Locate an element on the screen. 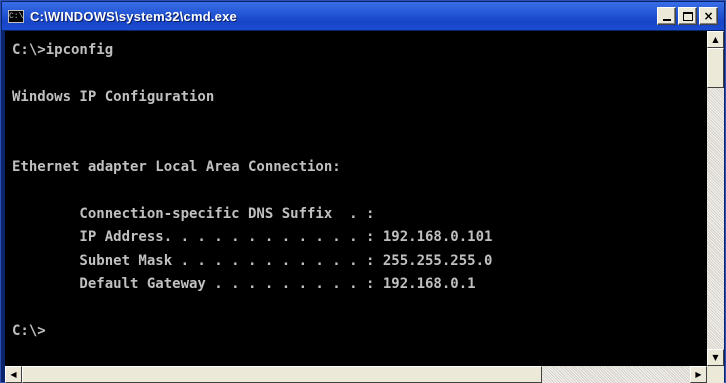 This screenshot has width=726, height=383. window-title: C:\WINDOWS\system32\cmd.exe is located at coordinates (133, 16).